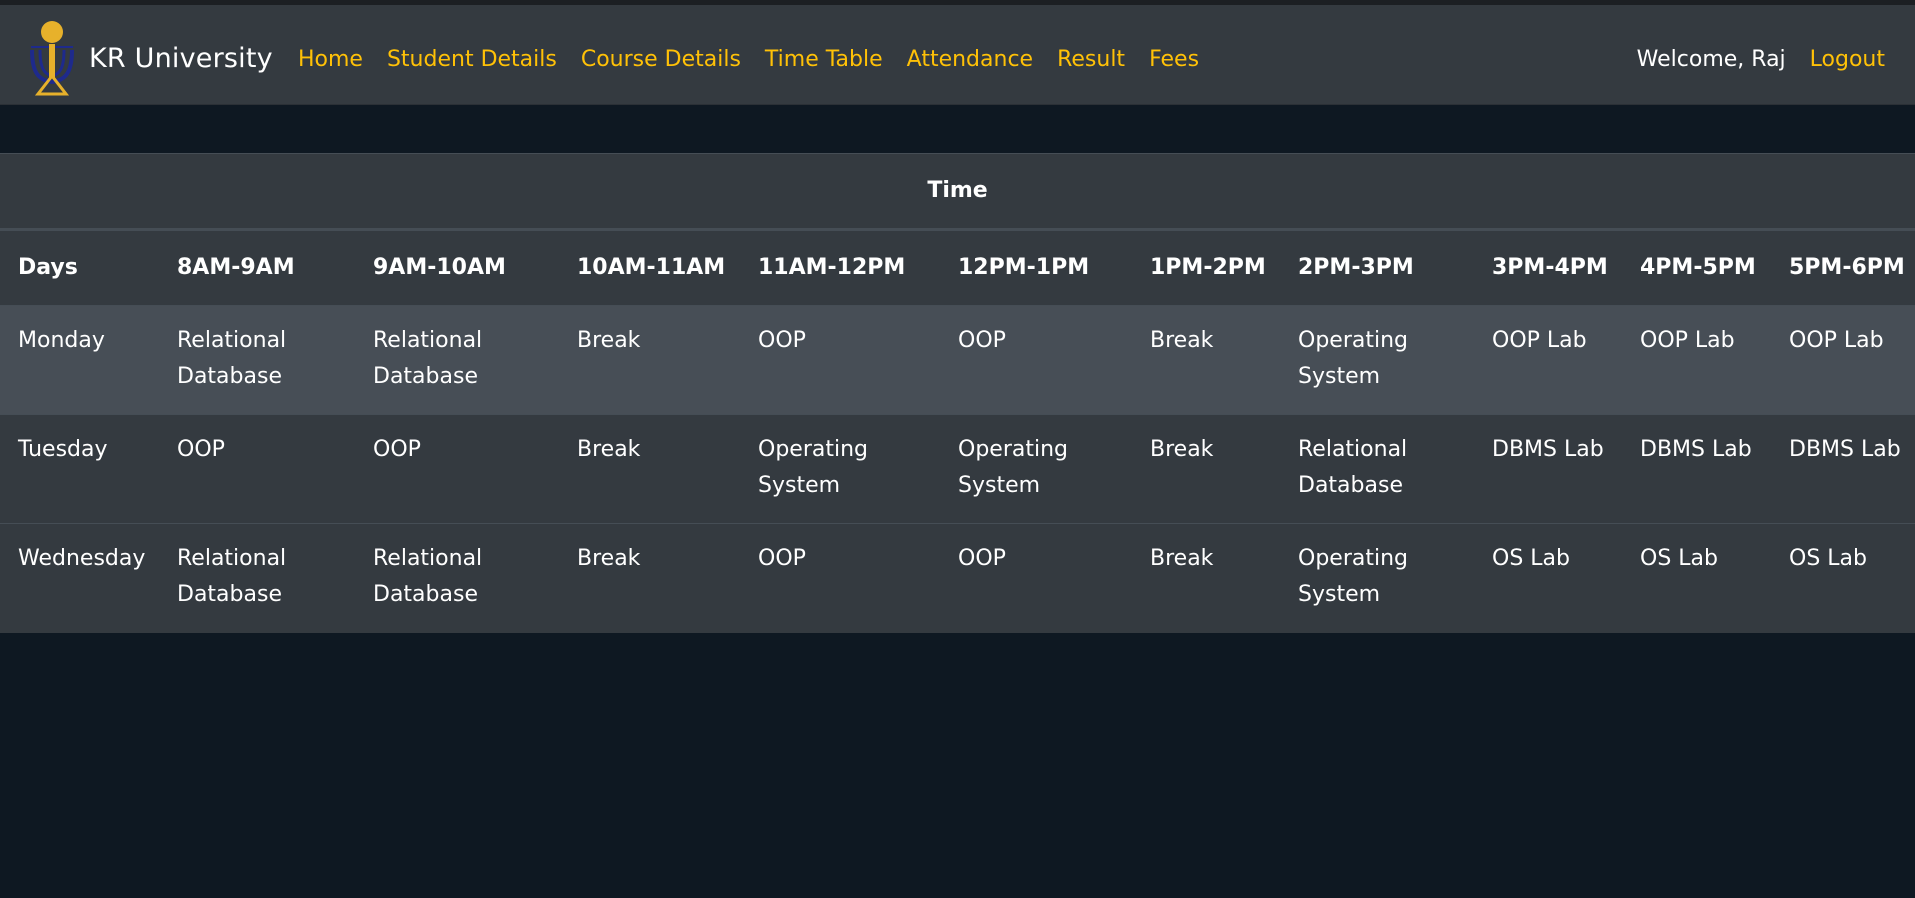 This screenshot has width=1915, height=898. What do you see at coordinates (181, 58) in the screenshot?
I see `brand-name: KR University` at bounding box center [181, 58].